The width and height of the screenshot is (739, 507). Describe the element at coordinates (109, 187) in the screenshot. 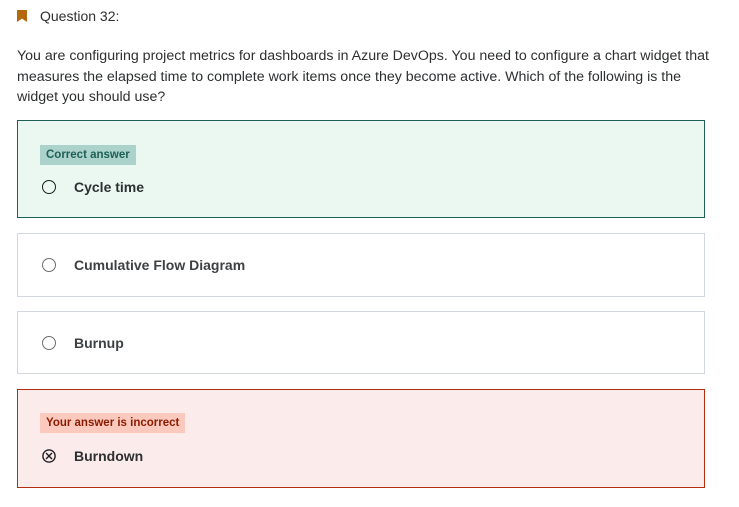

I see `option-label: Cycle time` at that location.